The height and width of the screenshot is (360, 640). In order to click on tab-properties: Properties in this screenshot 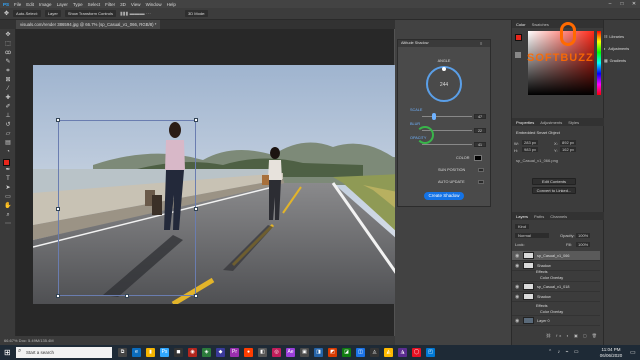, I will do `click(525, 122)`.